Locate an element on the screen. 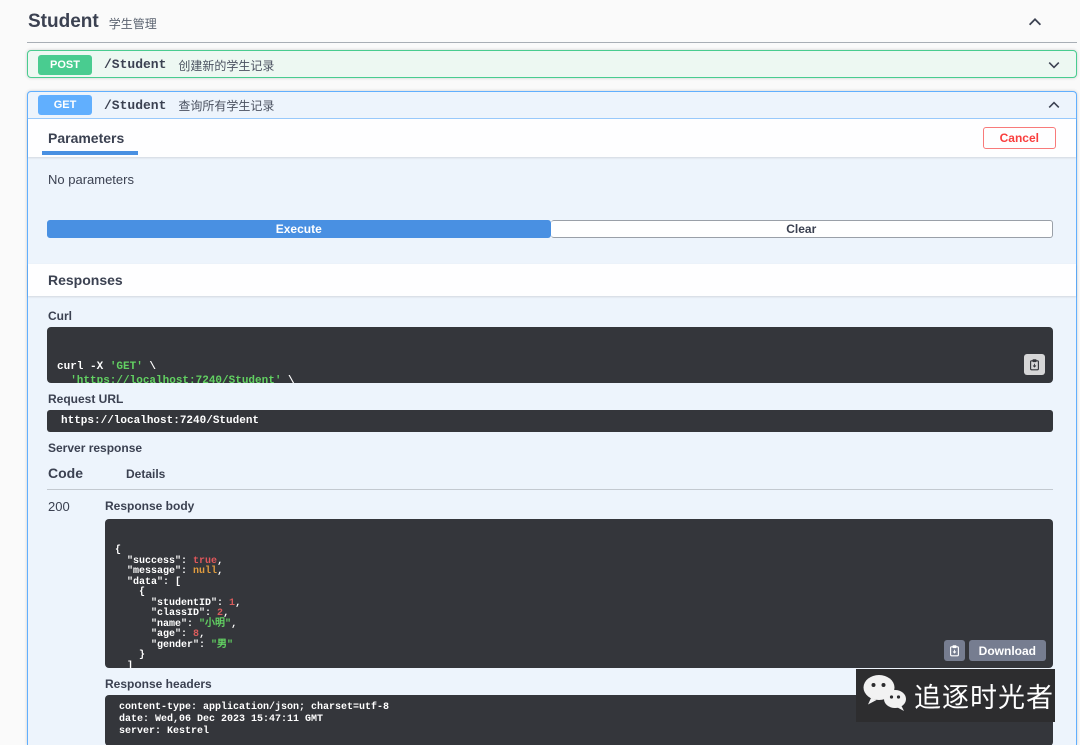 Image resolution: width=1080 pixels, height=745 pixels. response-table-divider is located at coordinates (550, 489).